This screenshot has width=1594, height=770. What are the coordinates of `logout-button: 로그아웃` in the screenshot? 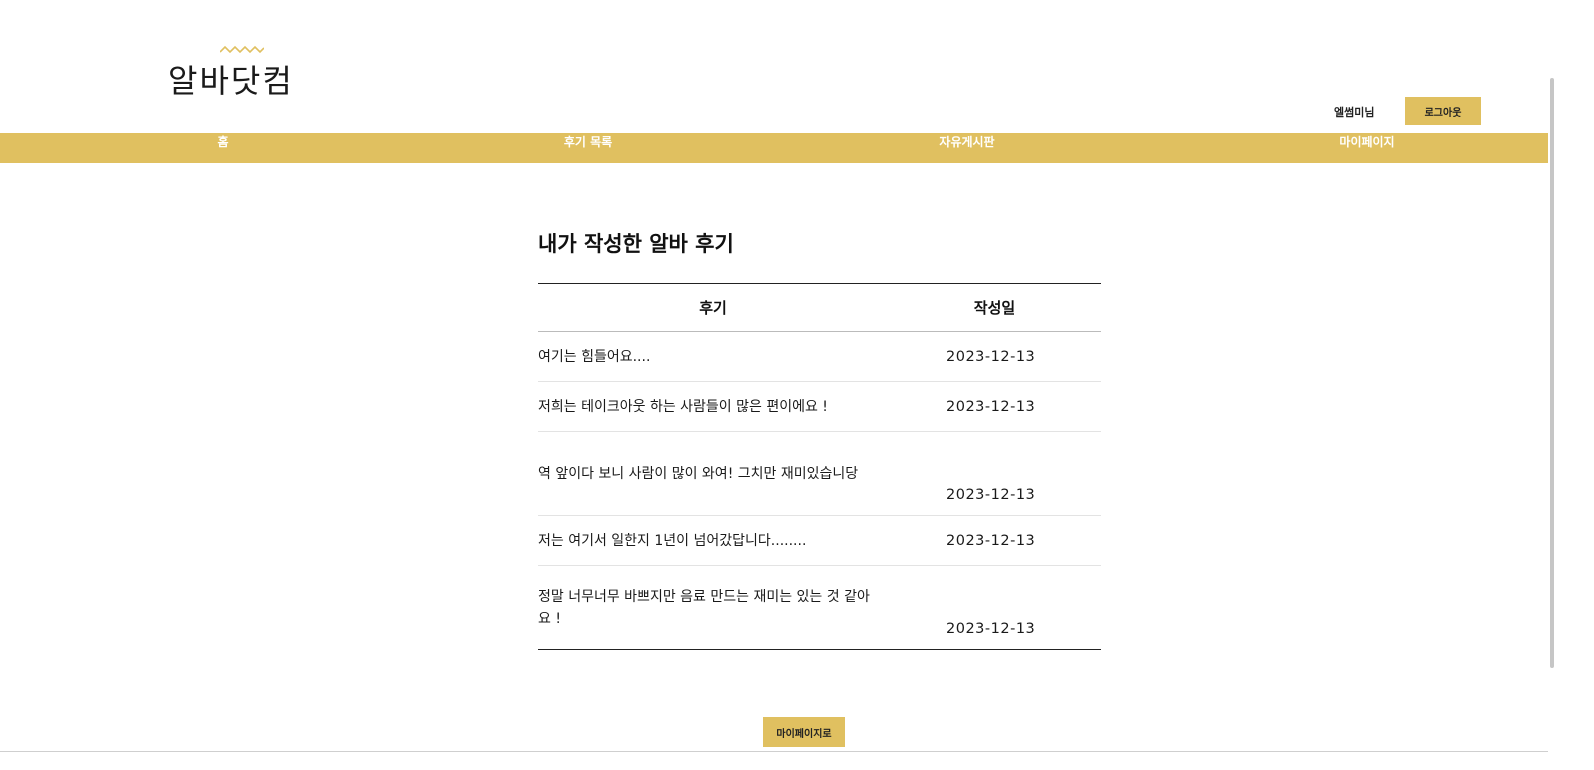 It's located at (1443, 111).